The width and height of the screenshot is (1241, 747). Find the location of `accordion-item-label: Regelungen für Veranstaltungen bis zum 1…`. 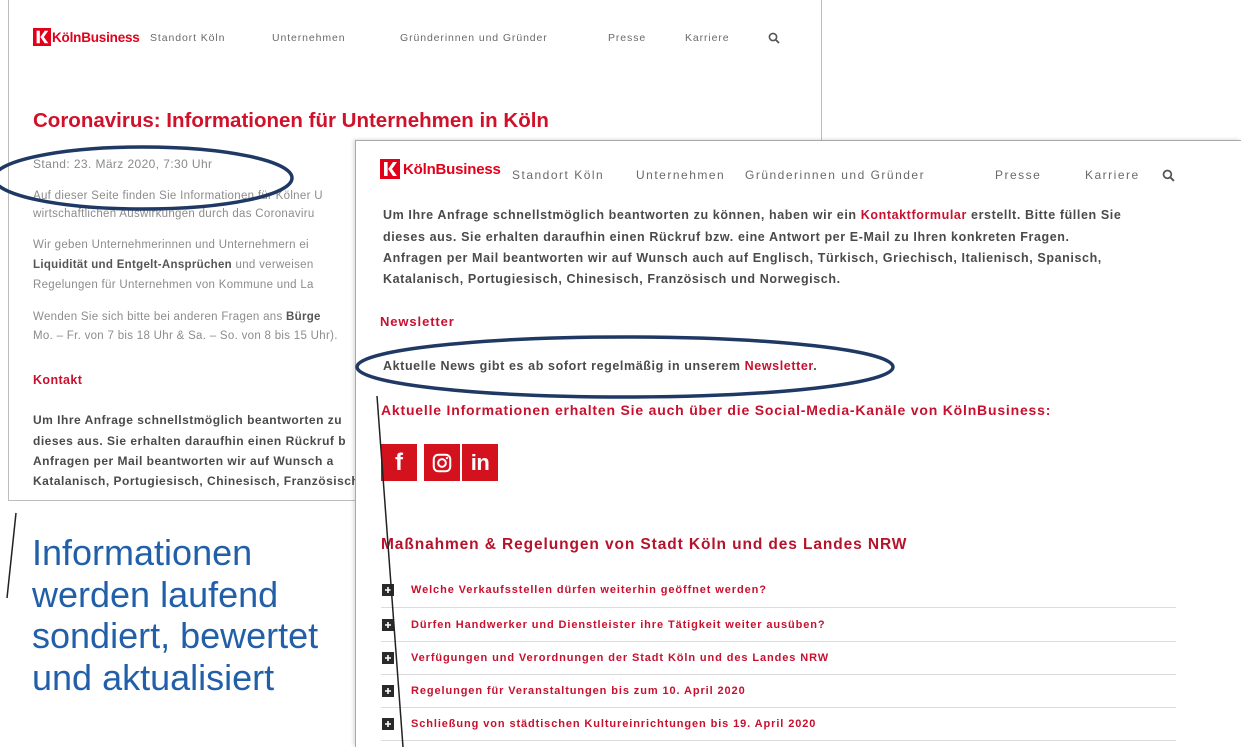

accordion-item-label: Regelungen für Veranstaltungen bis zum 1… is located at coordinates (578, 691).